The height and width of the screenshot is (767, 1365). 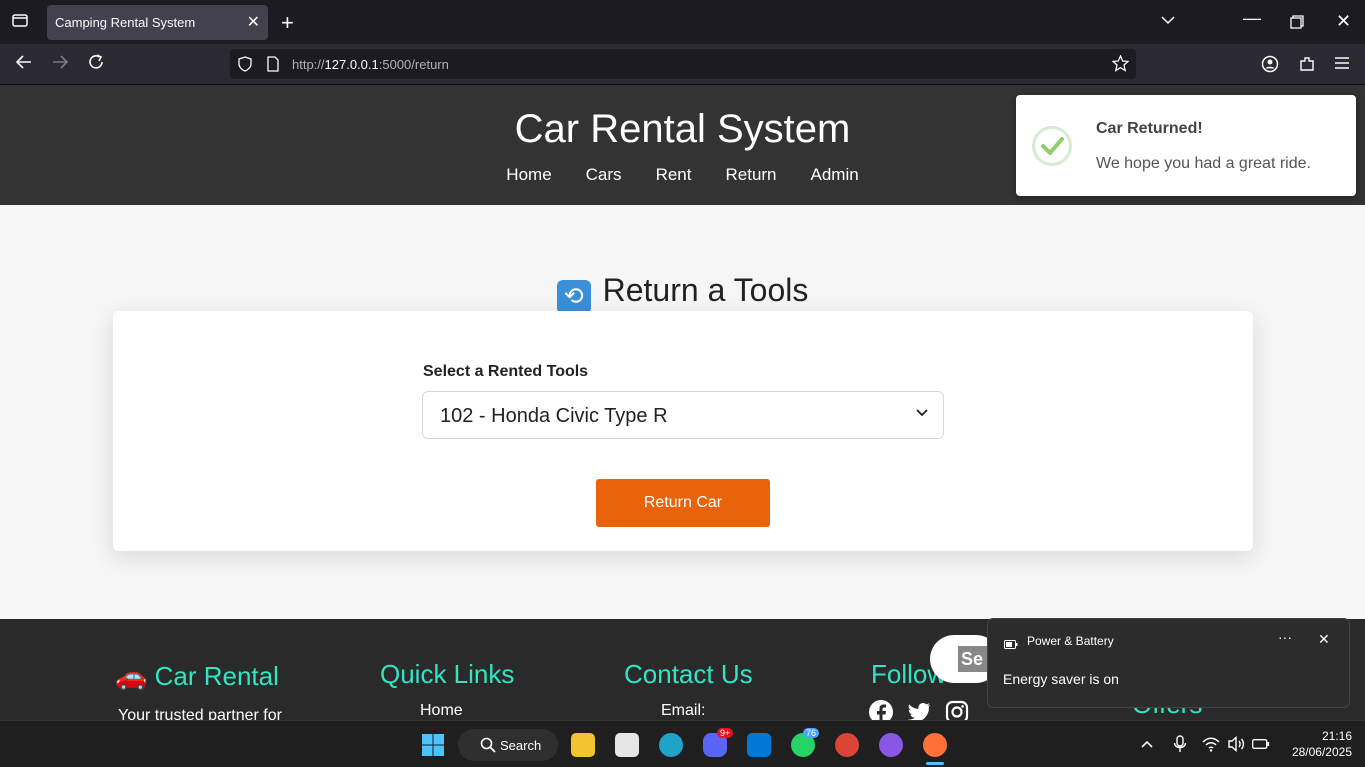 I want to click on more-options-icon: ···, so click(x=1285, y=637).